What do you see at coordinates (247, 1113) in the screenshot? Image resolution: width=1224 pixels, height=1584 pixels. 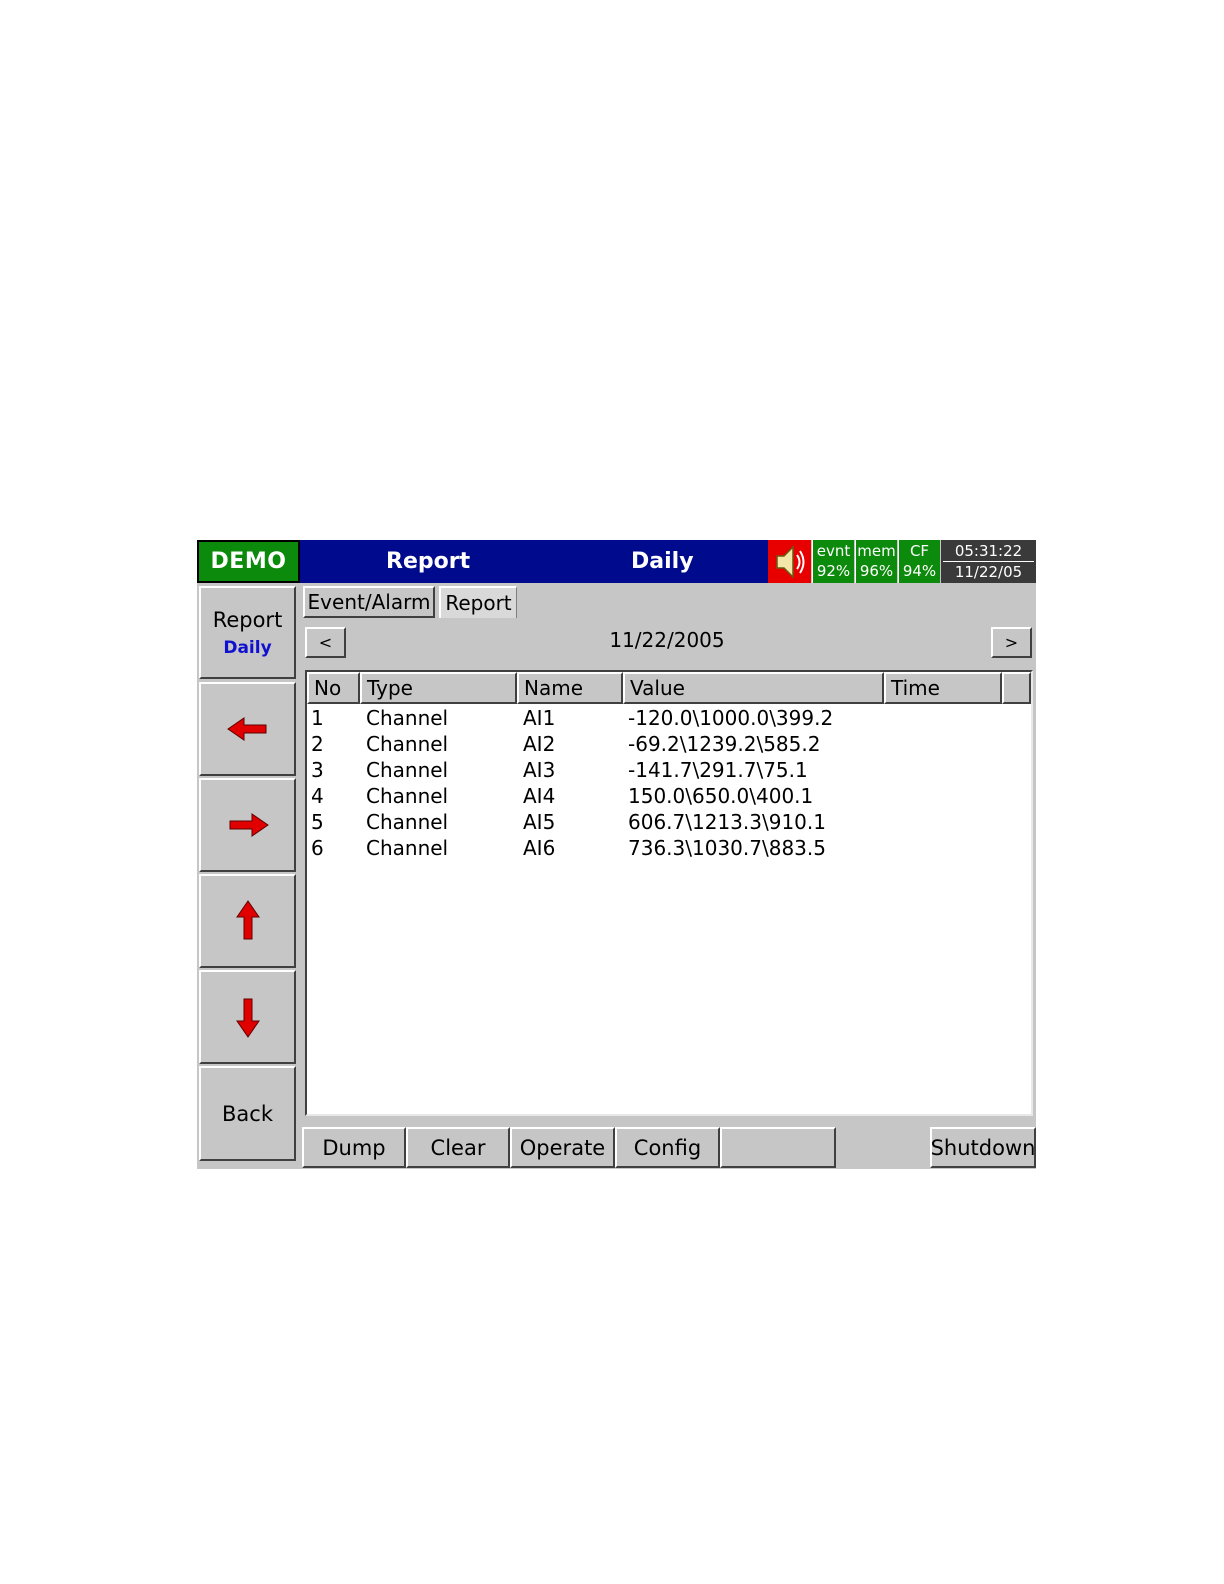 I see `back-button: Back` at bounding box center [247, 1113].